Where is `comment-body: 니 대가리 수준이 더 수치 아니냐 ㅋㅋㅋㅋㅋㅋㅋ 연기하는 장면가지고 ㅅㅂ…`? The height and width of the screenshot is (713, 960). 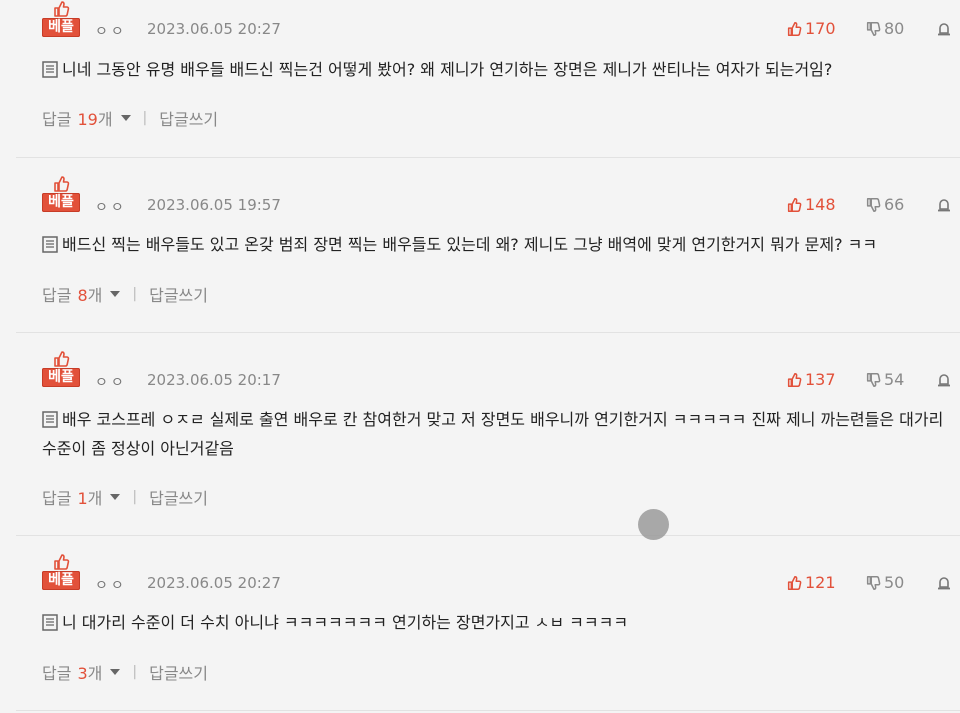 comment-body: 니 대가리 수준이 더 수치 아니냐 ㅋㅋㅋㅋㅋㅋㅋ 연기하는 장면가지고 ㅅㅂ… is located at coordinates (345, 622).